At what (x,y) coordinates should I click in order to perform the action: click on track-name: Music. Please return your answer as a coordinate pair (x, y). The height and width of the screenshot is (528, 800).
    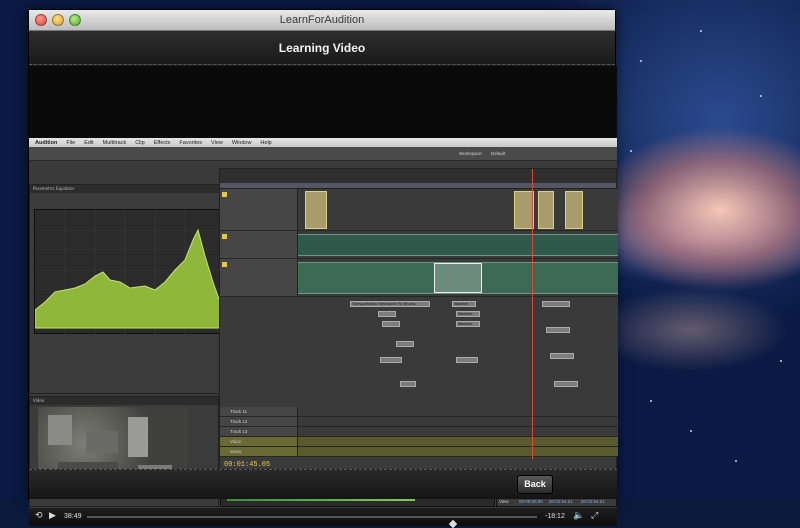
    Looking at the image, I should click on (236, 451).